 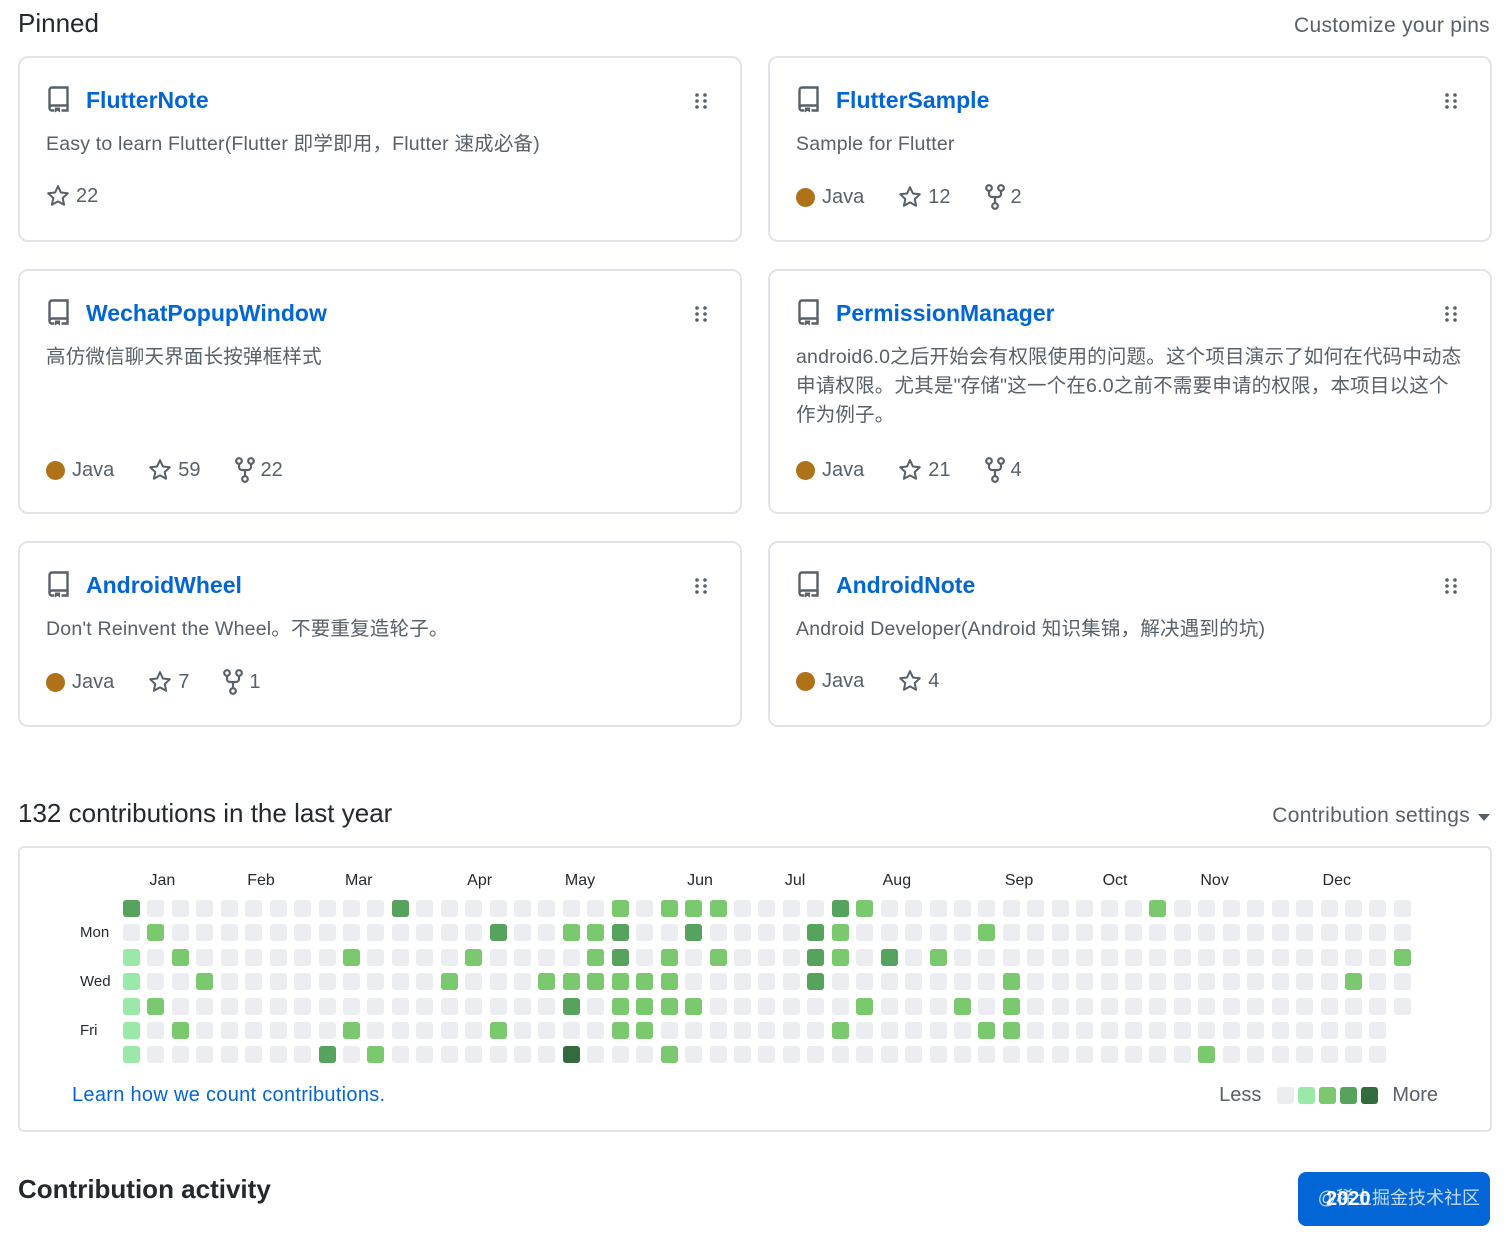 What do you see at coordinates (1451, 314) in the screenshot?
I see `drag-handle-icon` at bounding box center [1451, 314].